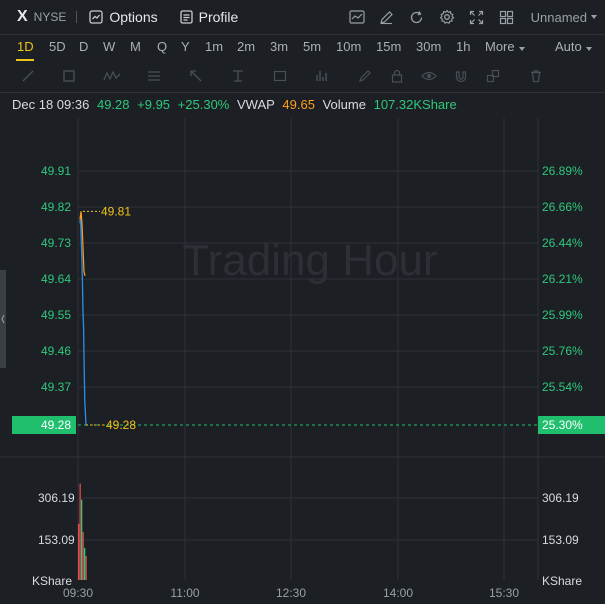  What do you see at coordinates (214, 46) in the screenshot?
I see `period-1m: 1m` at bounding box center [214, 46].